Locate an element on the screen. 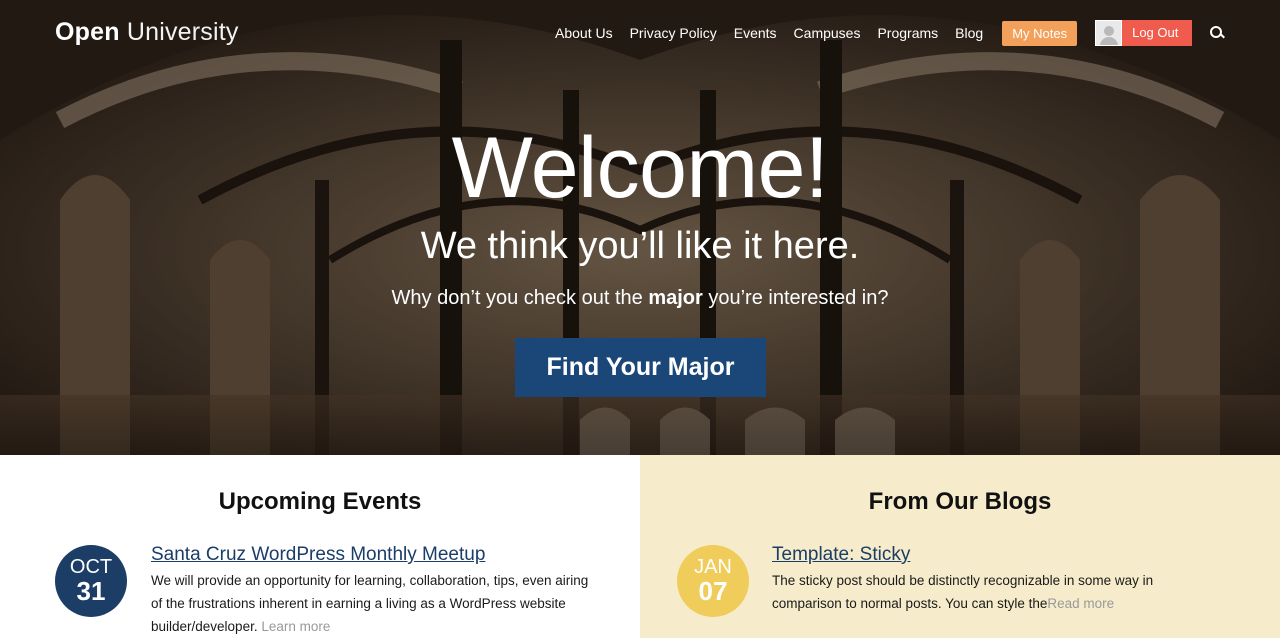  hero-subtitle: We think you’ll like it here. is located at coordinates (640, 246).